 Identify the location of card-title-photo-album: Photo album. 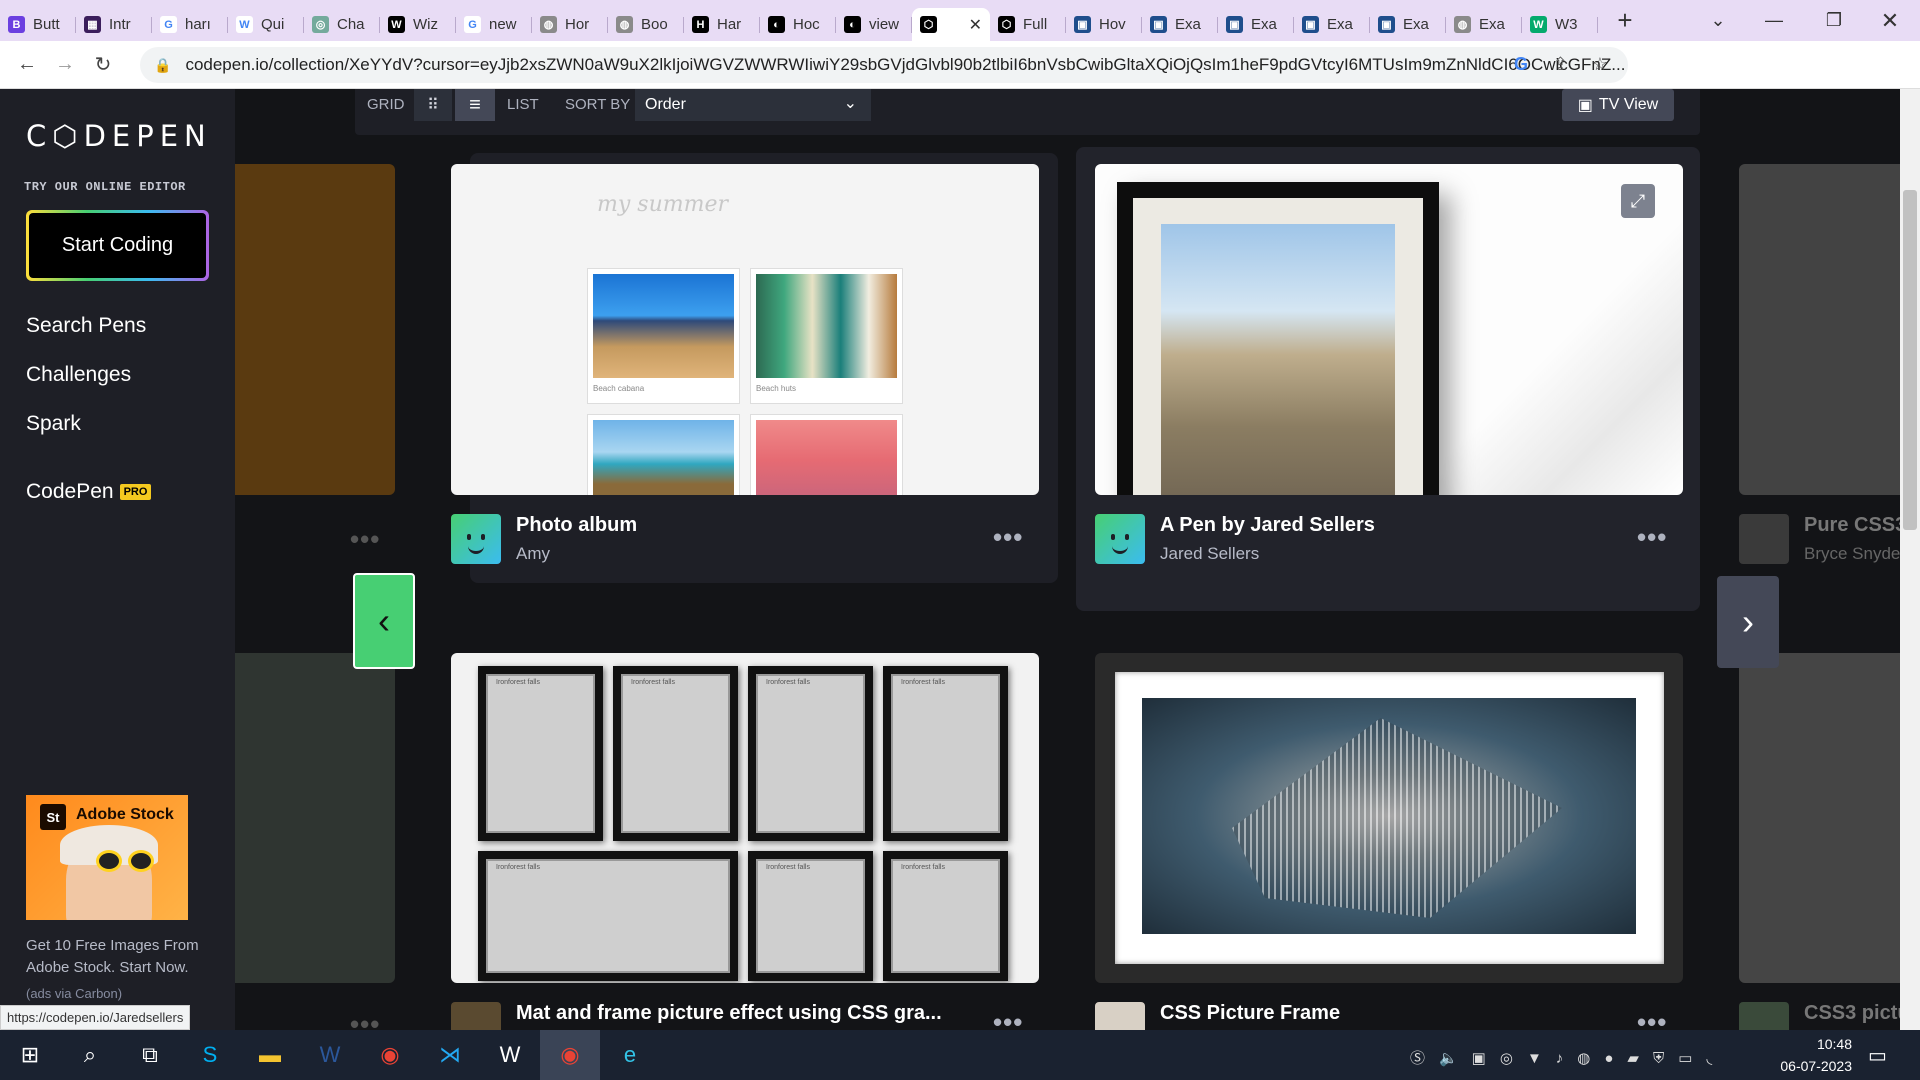
(576, 525).